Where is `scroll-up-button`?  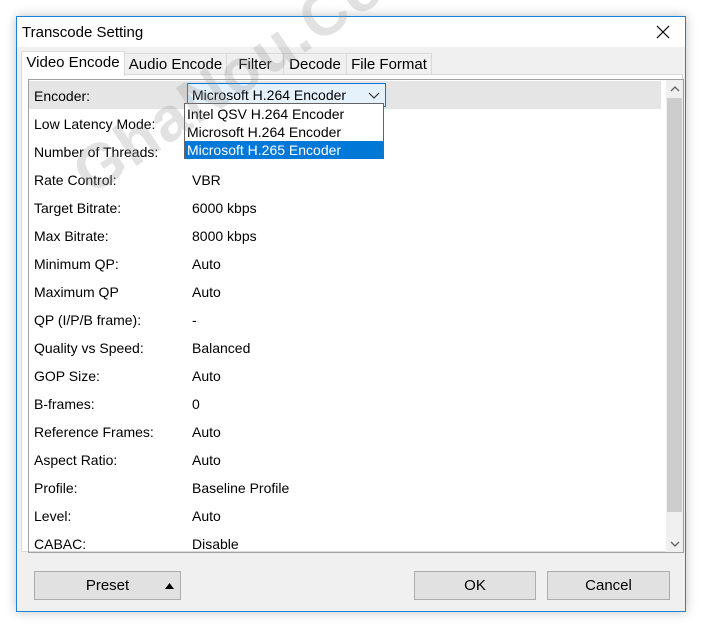
scroll-up-button is located at coordinates (674, 88).